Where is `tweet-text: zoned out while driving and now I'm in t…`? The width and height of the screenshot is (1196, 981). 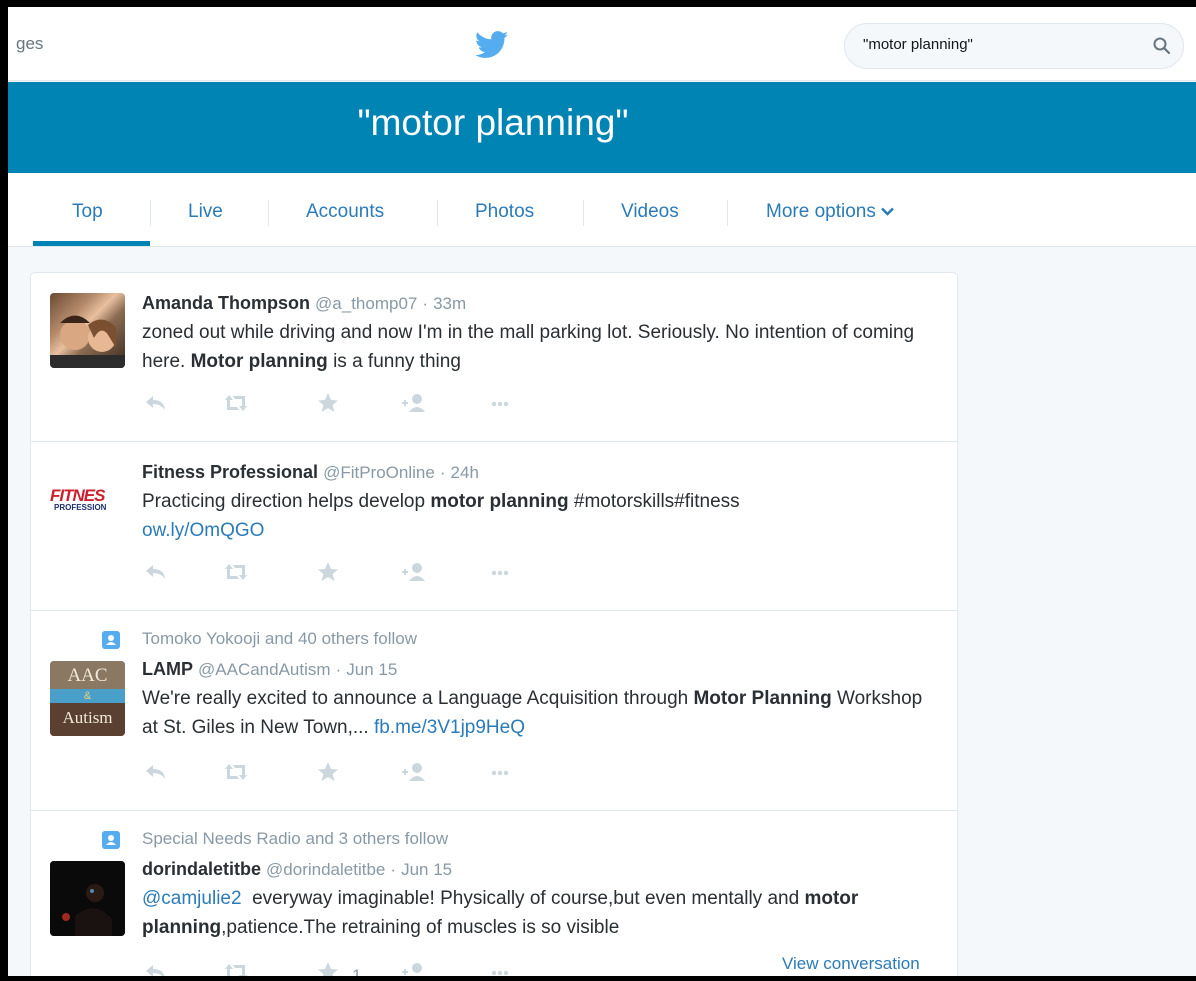
tweet-text: zoned out while driving and now I'm in t… is located at coordinates (542, 347).